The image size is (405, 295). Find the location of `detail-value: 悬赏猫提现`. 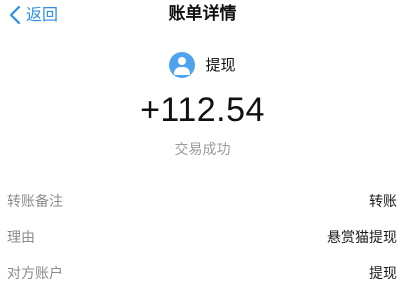

detail-value: 悬赏猫提现 is located at coordinates (362, 238).